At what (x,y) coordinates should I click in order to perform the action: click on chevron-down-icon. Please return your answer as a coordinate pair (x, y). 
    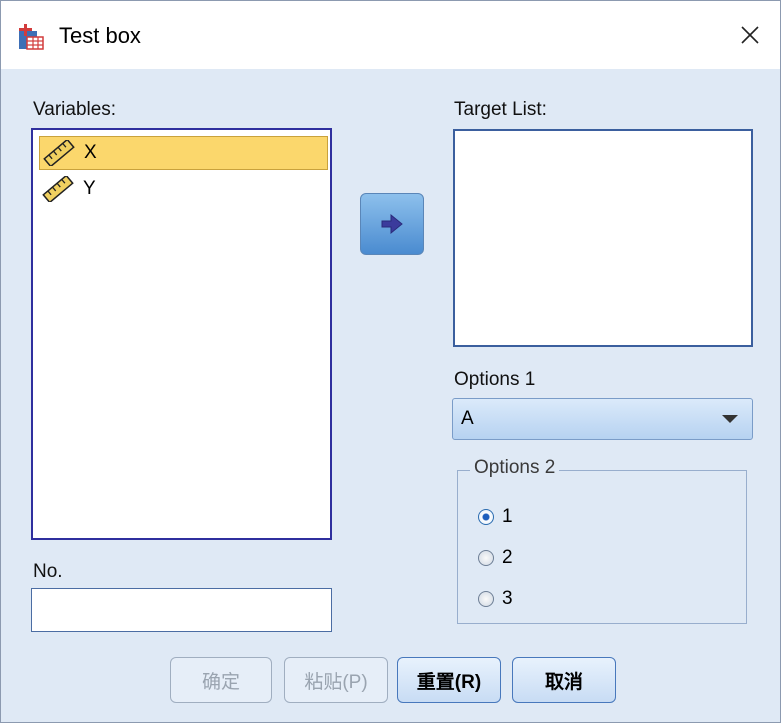
    Looking at the image, I should click on (730, 419).